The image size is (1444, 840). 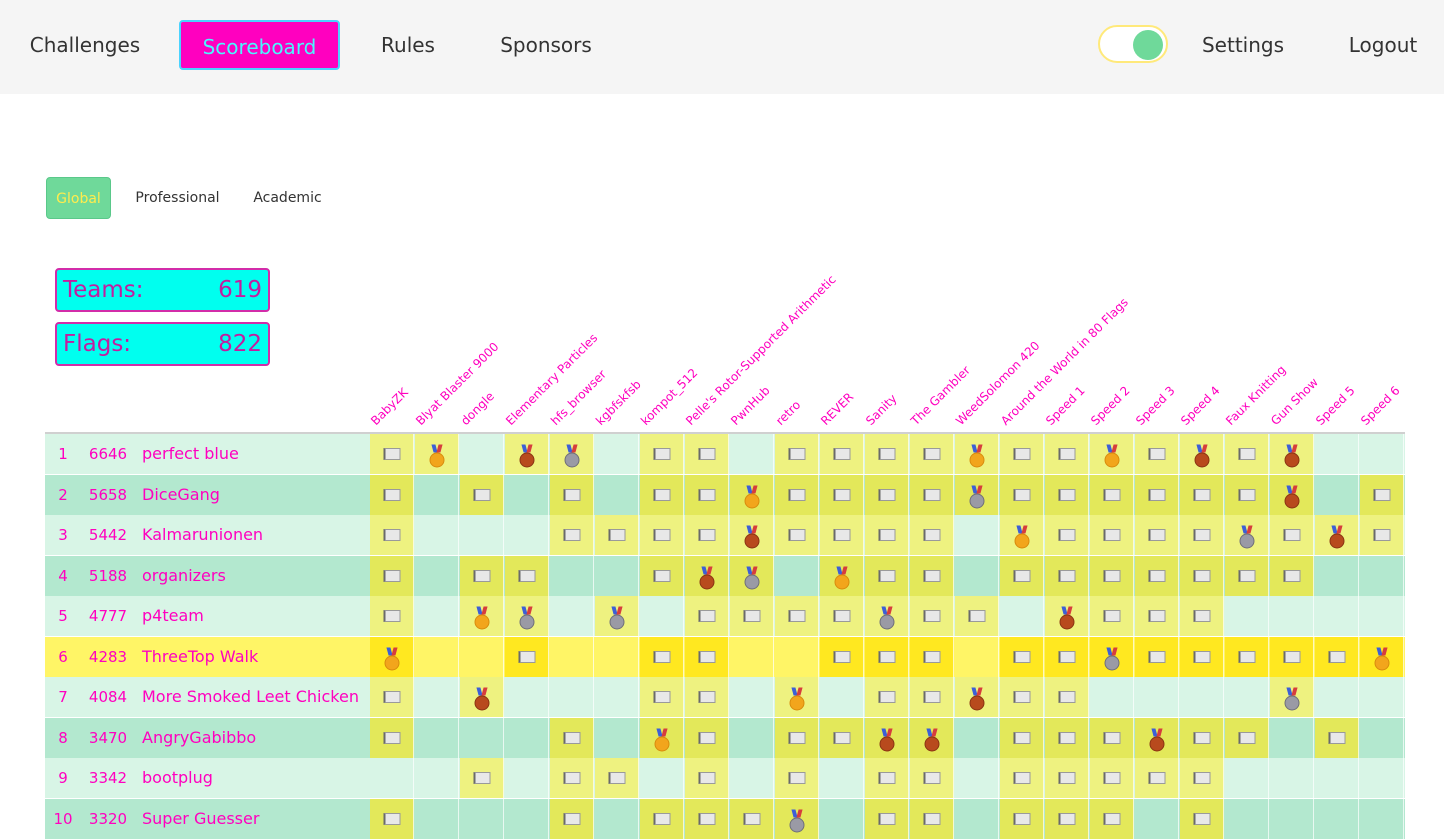 I want to click on theme-toggle, so click(x=1133, y=44).